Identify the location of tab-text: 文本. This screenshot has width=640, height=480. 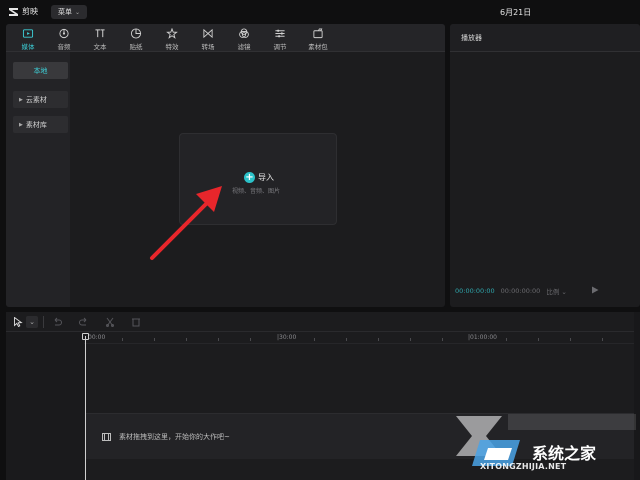
(100, 38).